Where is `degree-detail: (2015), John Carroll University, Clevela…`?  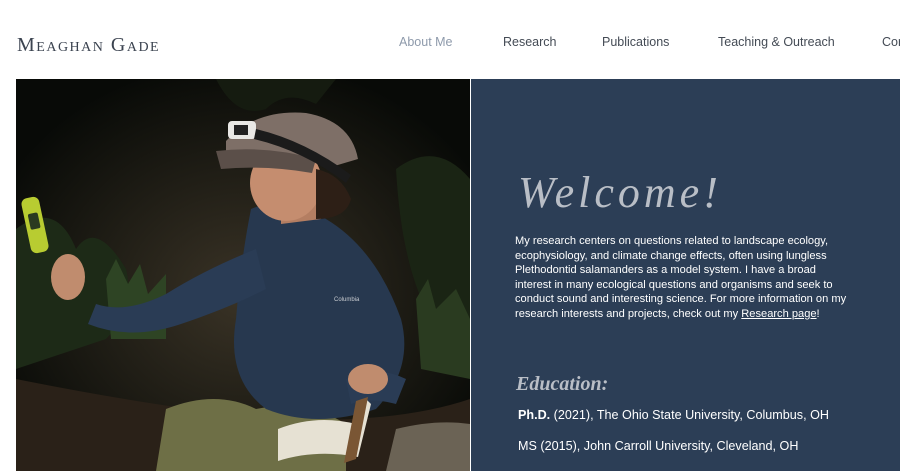
degree-detail: (2015), John Carroll University, Clevela… is located at coordinates (667, 446).